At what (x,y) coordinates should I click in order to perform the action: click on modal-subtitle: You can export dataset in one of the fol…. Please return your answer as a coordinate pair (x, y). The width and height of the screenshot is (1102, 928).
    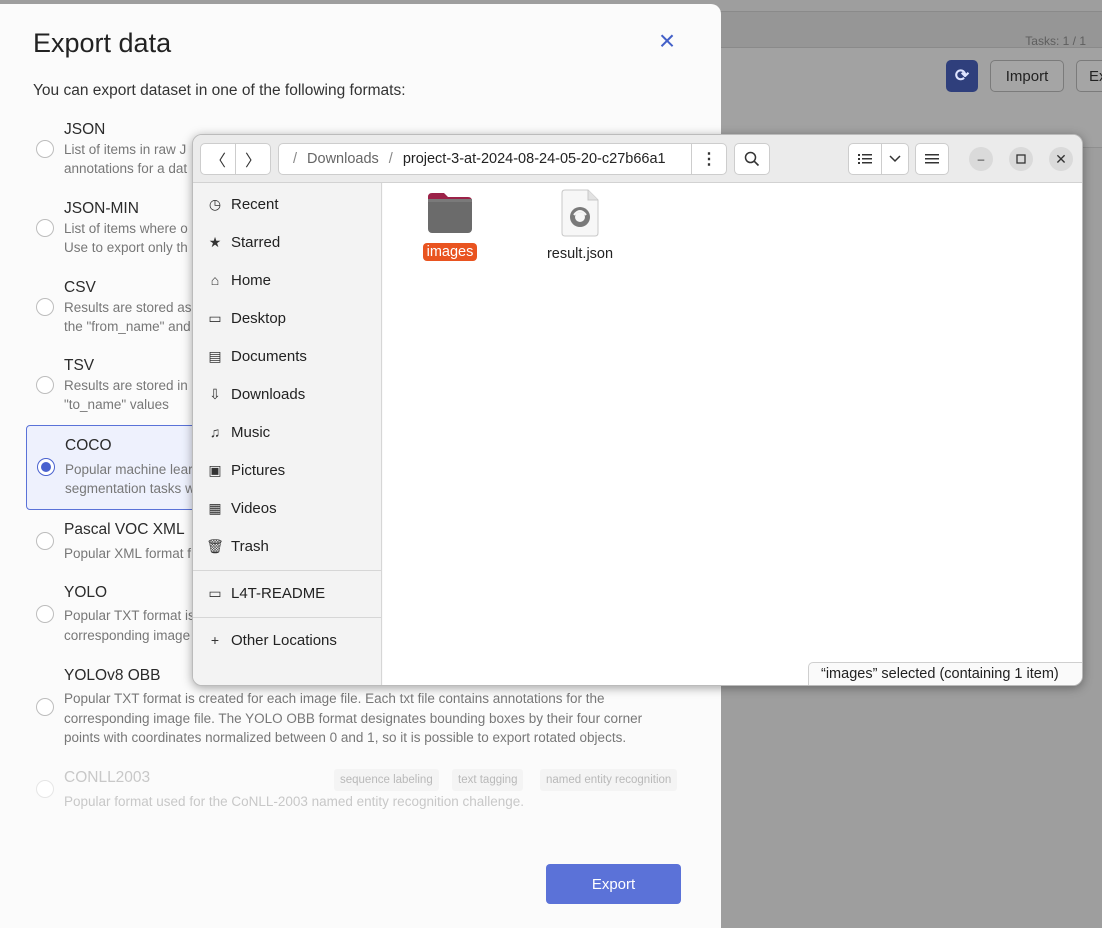
    Looking at the image, I should click on (219, 90).